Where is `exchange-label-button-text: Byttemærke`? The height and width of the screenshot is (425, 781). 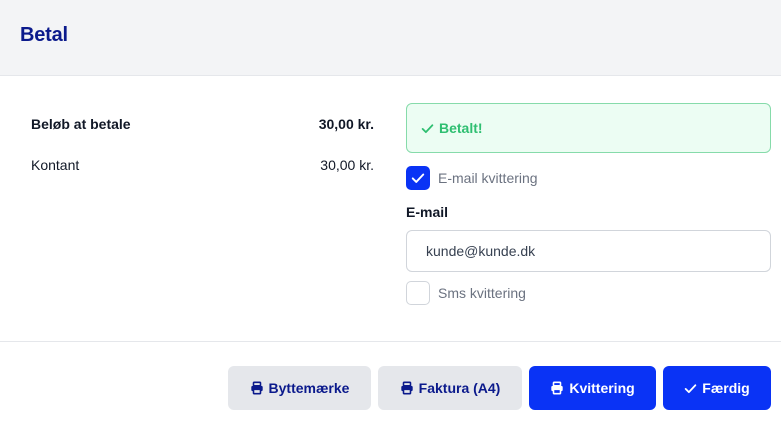
exchange-label-button-text: Byttemærke is located at coordinates (309, 388).